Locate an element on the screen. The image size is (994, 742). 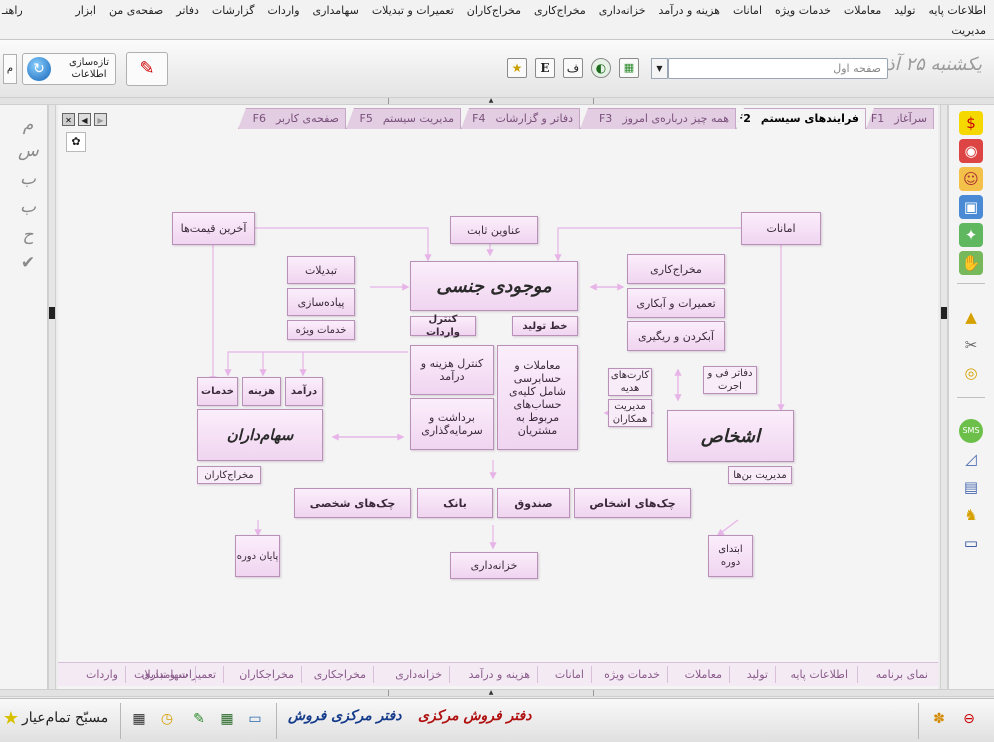
node-personal-checks: چک‌های شخصی is located at coordinates (352, 503).